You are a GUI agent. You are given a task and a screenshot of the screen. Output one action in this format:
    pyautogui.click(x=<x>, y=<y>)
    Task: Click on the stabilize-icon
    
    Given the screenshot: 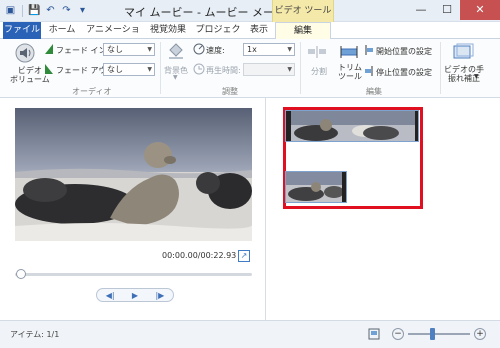 What is the action you would take?
    pyautogui.click(x=463, y=52)
    